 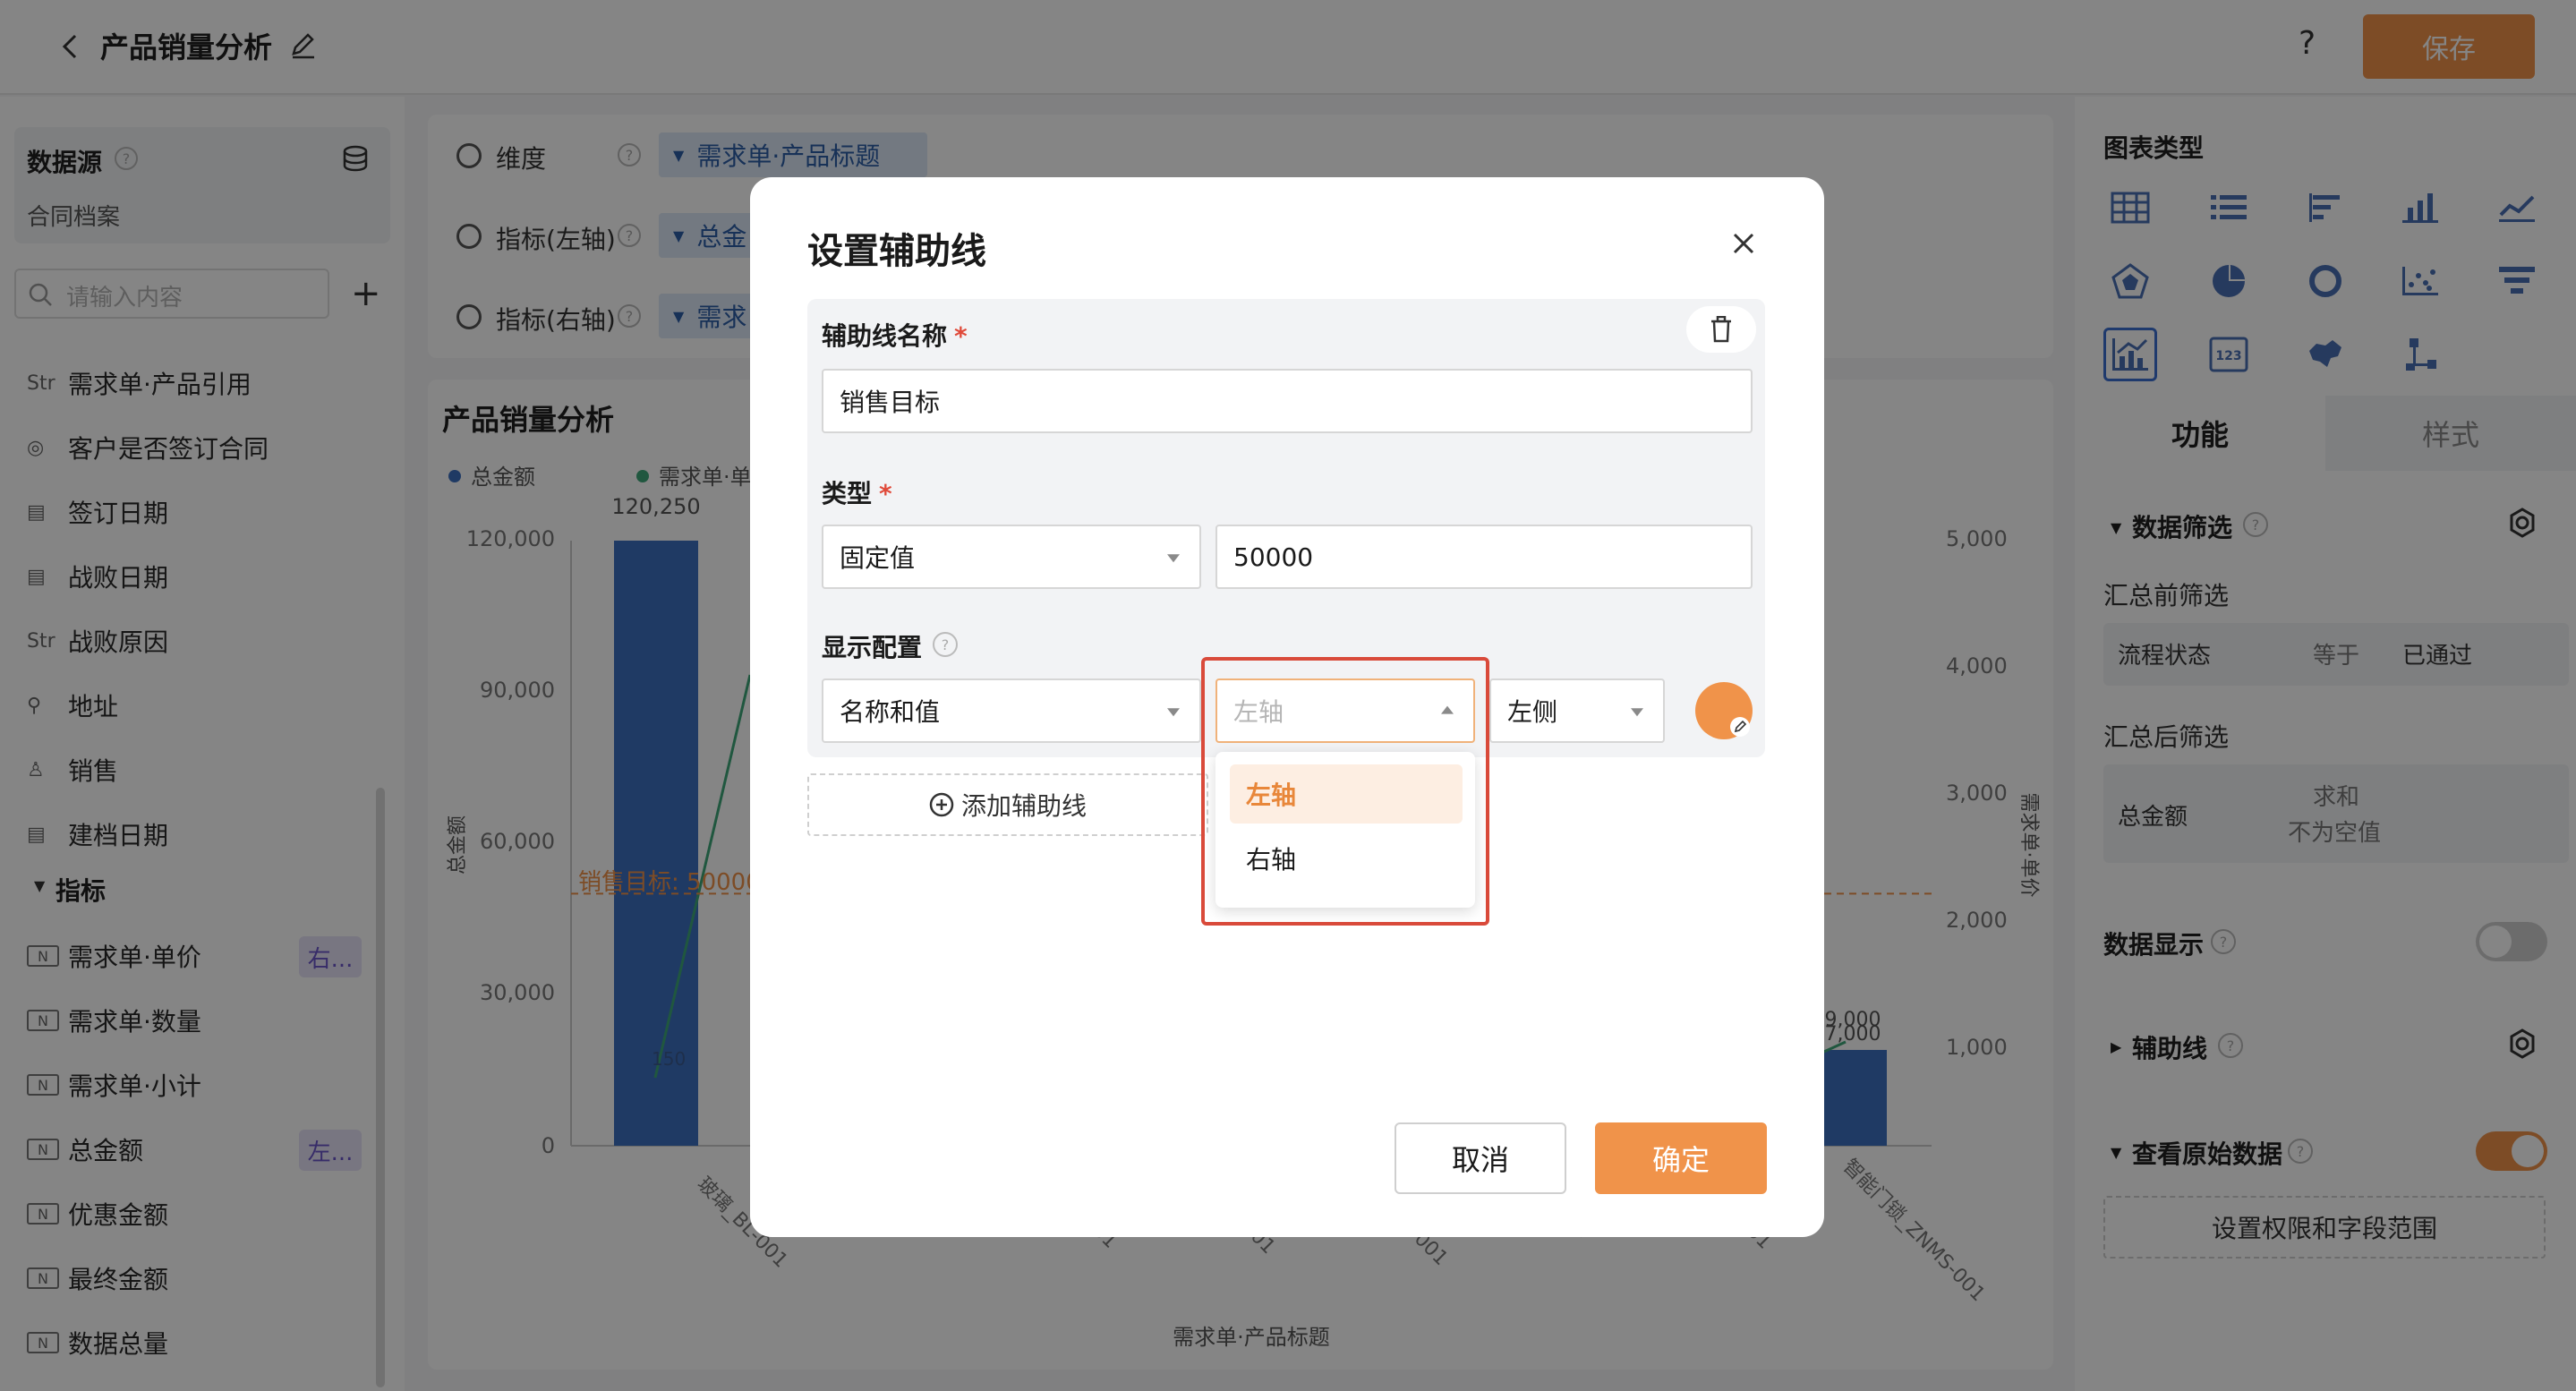 I want to click on trash-icon, so click(x=1721, y=329).